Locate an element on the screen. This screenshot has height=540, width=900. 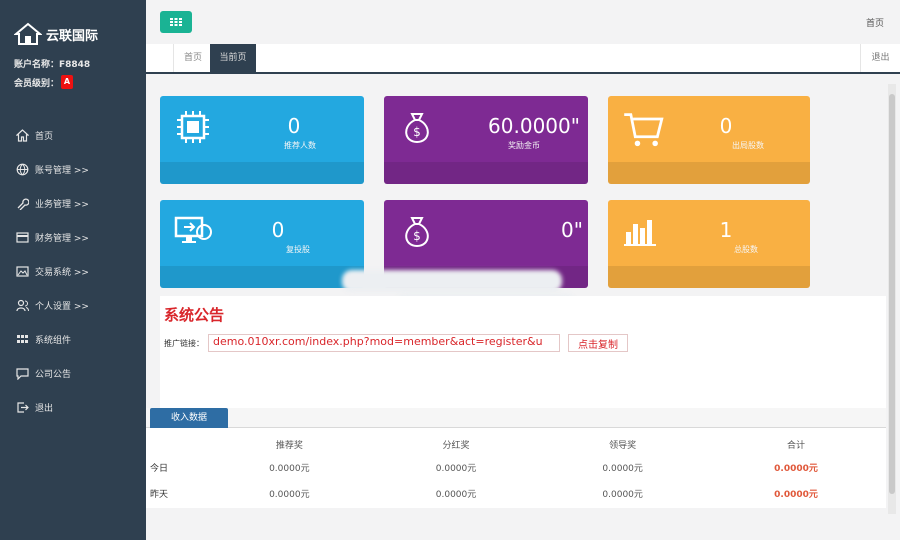
tab-strip: 首页 当前页 退出 is located at coordinates (523, 59).